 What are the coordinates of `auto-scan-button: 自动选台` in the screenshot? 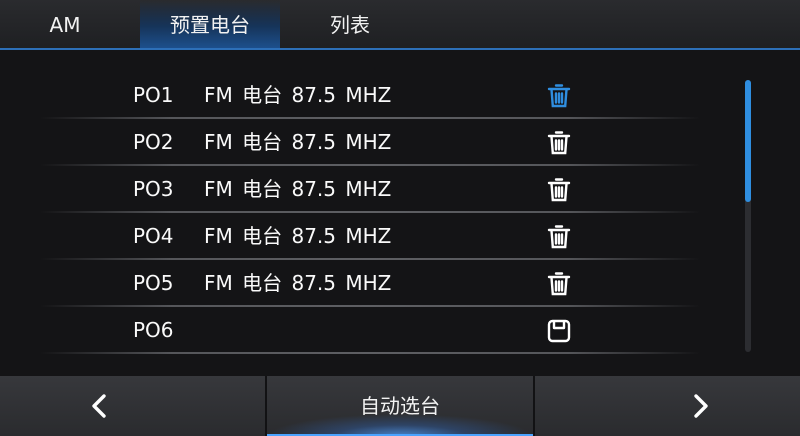 It's located at (400, 406).